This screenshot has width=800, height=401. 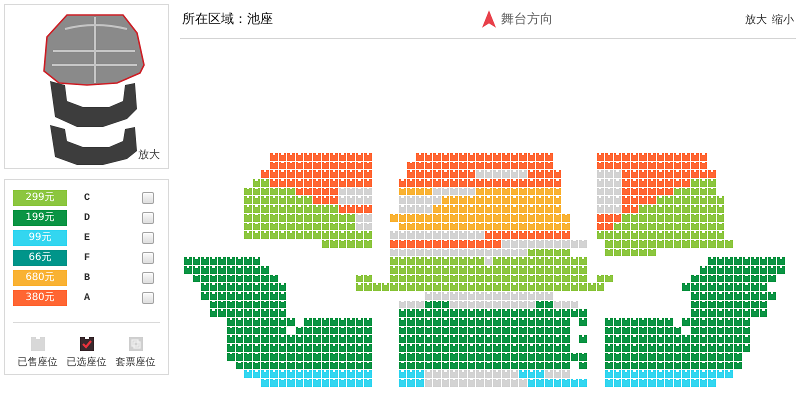 What do you see at coordinates (86, 362) in the screenshot?
I see `status-label: 已选座位` at bounding box center [86, 362].